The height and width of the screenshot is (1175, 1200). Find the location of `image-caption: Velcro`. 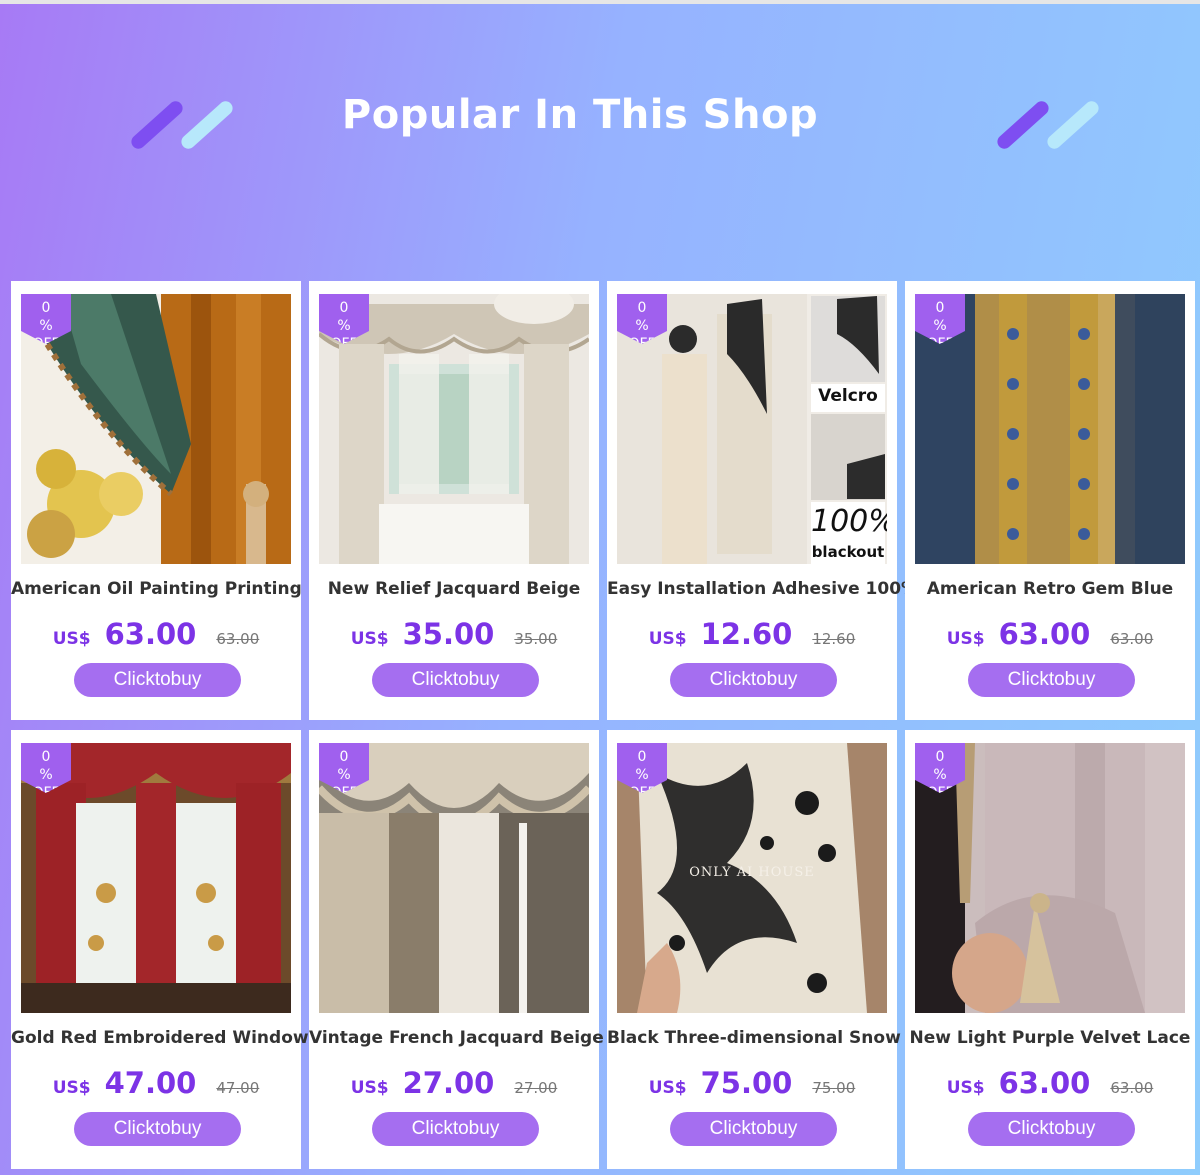

image-caption: Velcro is located at coordinates (848, 396).